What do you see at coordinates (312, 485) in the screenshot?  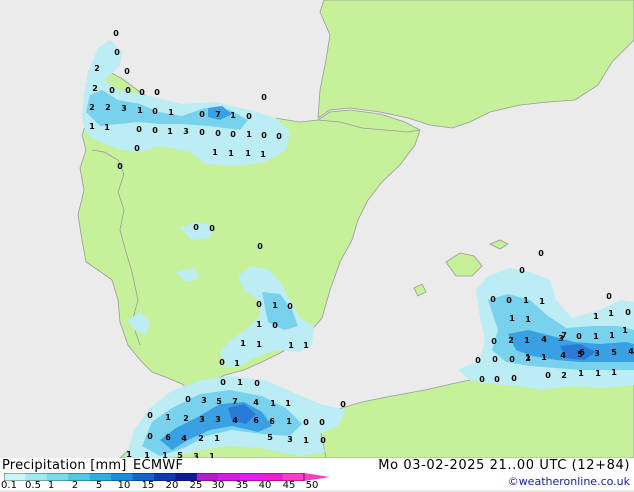 I see `color-scale-tick-label: 50` at bounding box center [312, 485].